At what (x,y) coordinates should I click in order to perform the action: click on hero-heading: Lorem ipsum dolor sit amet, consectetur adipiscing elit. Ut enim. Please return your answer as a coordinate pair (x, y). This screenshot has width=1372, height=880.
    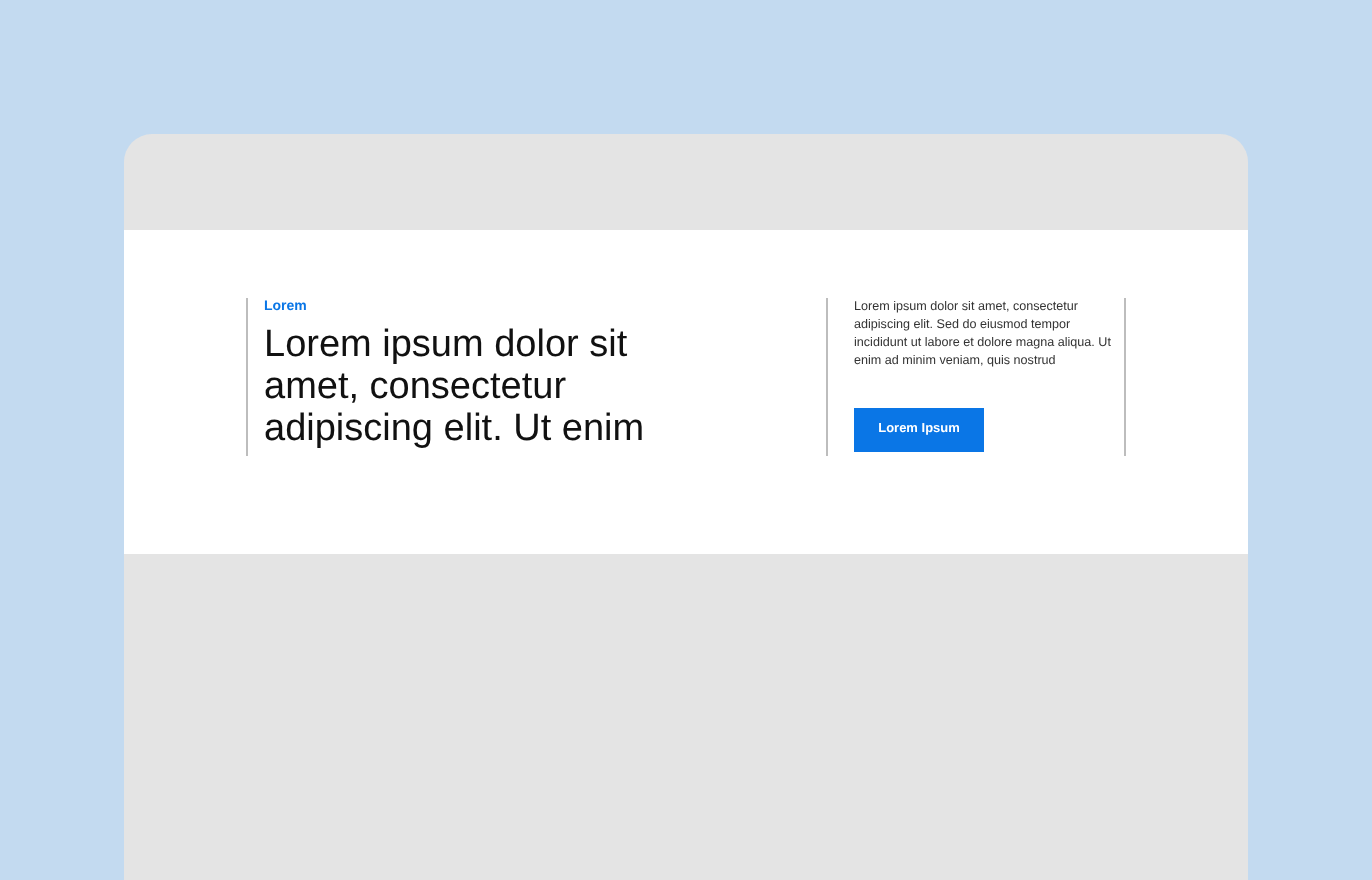
    Looking at the image, I should click on (455, 387).